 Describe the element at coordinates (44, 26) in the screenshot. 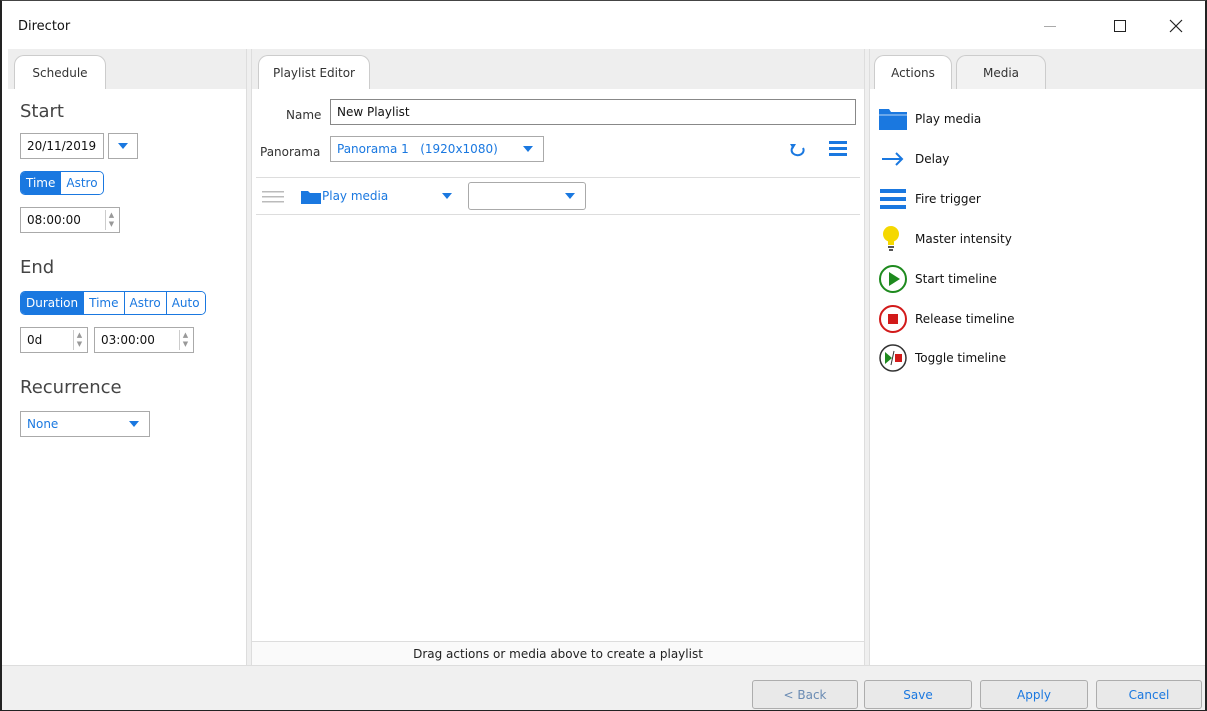

I see `window-title: Director` at that location.